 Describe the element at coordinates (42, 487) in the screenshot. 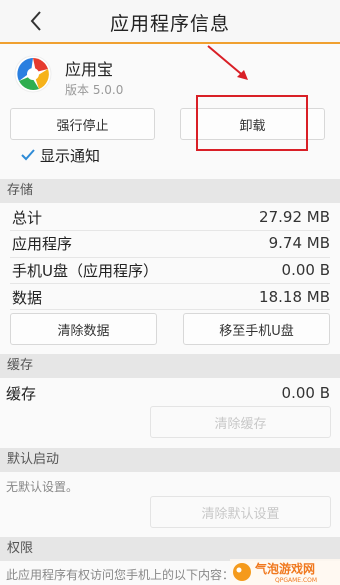

I see `default-launch-hint: 无默认设置。` at that location.